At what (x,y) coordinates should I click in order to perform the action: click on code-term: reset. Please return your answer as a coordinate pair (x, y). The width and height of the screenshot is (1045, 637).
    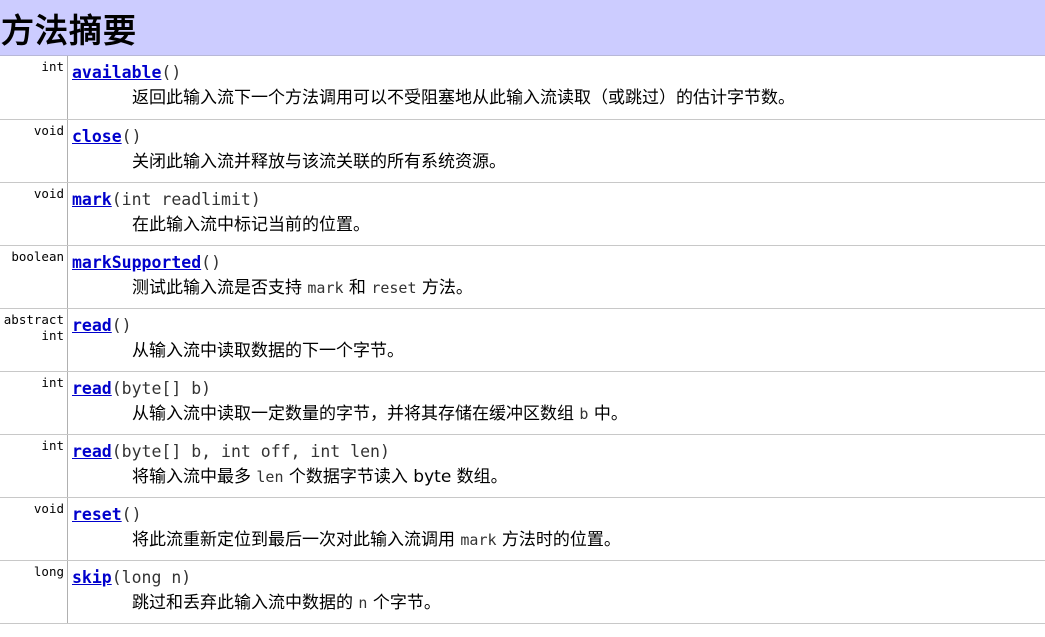
    Looking at the image, I should click on (394, 288).